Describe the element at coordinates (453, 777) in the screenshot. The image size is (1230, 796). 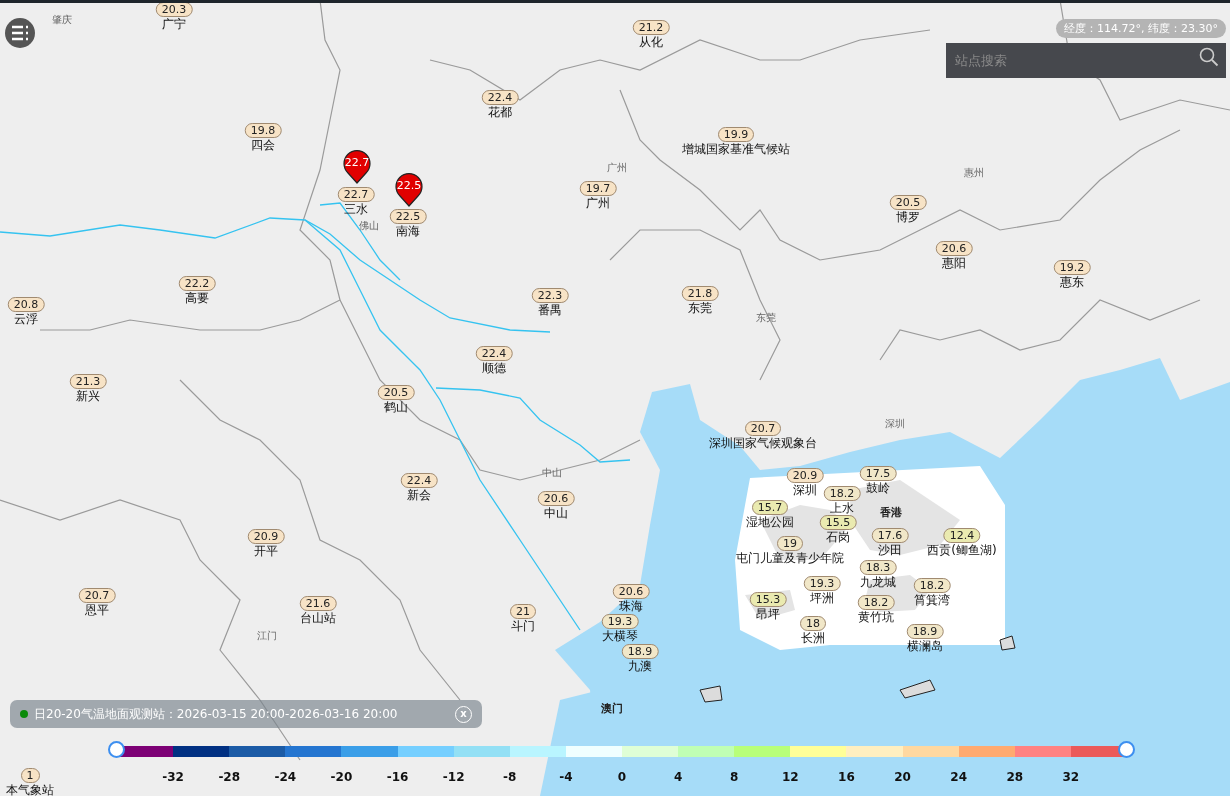
I see `scale-tick-label: -12` at that location.